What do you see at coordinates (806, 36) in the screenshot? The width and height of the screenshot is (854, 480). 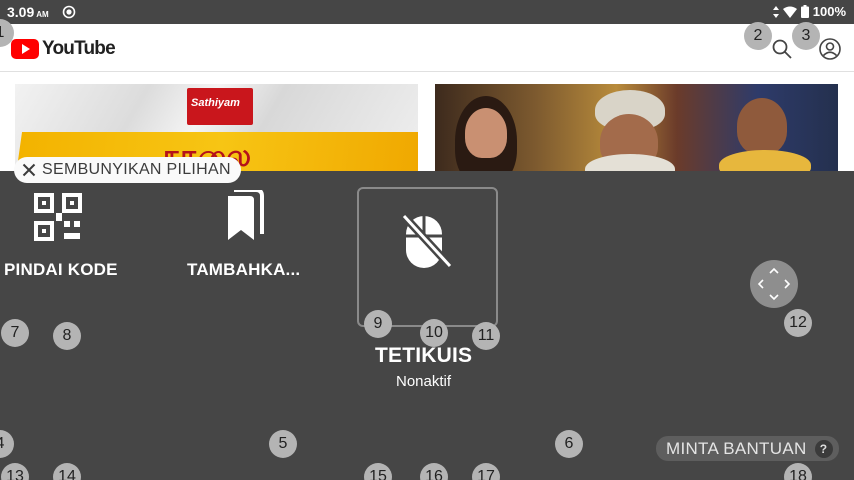 I see `tap-target-badge: 3` at bounding box center [806, 36].